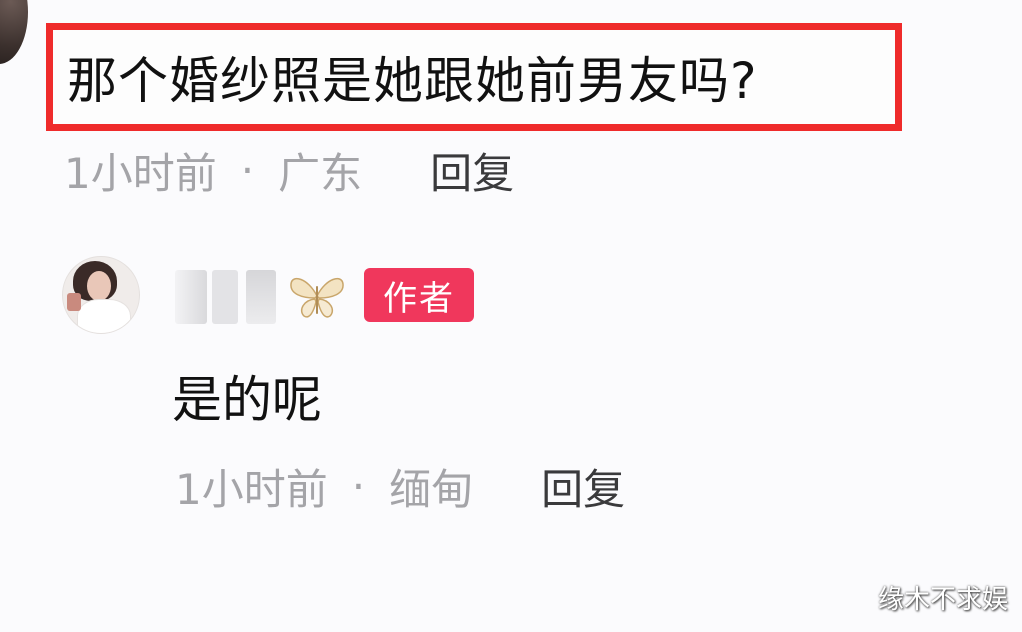  Describe the element at coordinates (247, 400) in the screenshot. I see `reply-text: 是的呢` at that location.